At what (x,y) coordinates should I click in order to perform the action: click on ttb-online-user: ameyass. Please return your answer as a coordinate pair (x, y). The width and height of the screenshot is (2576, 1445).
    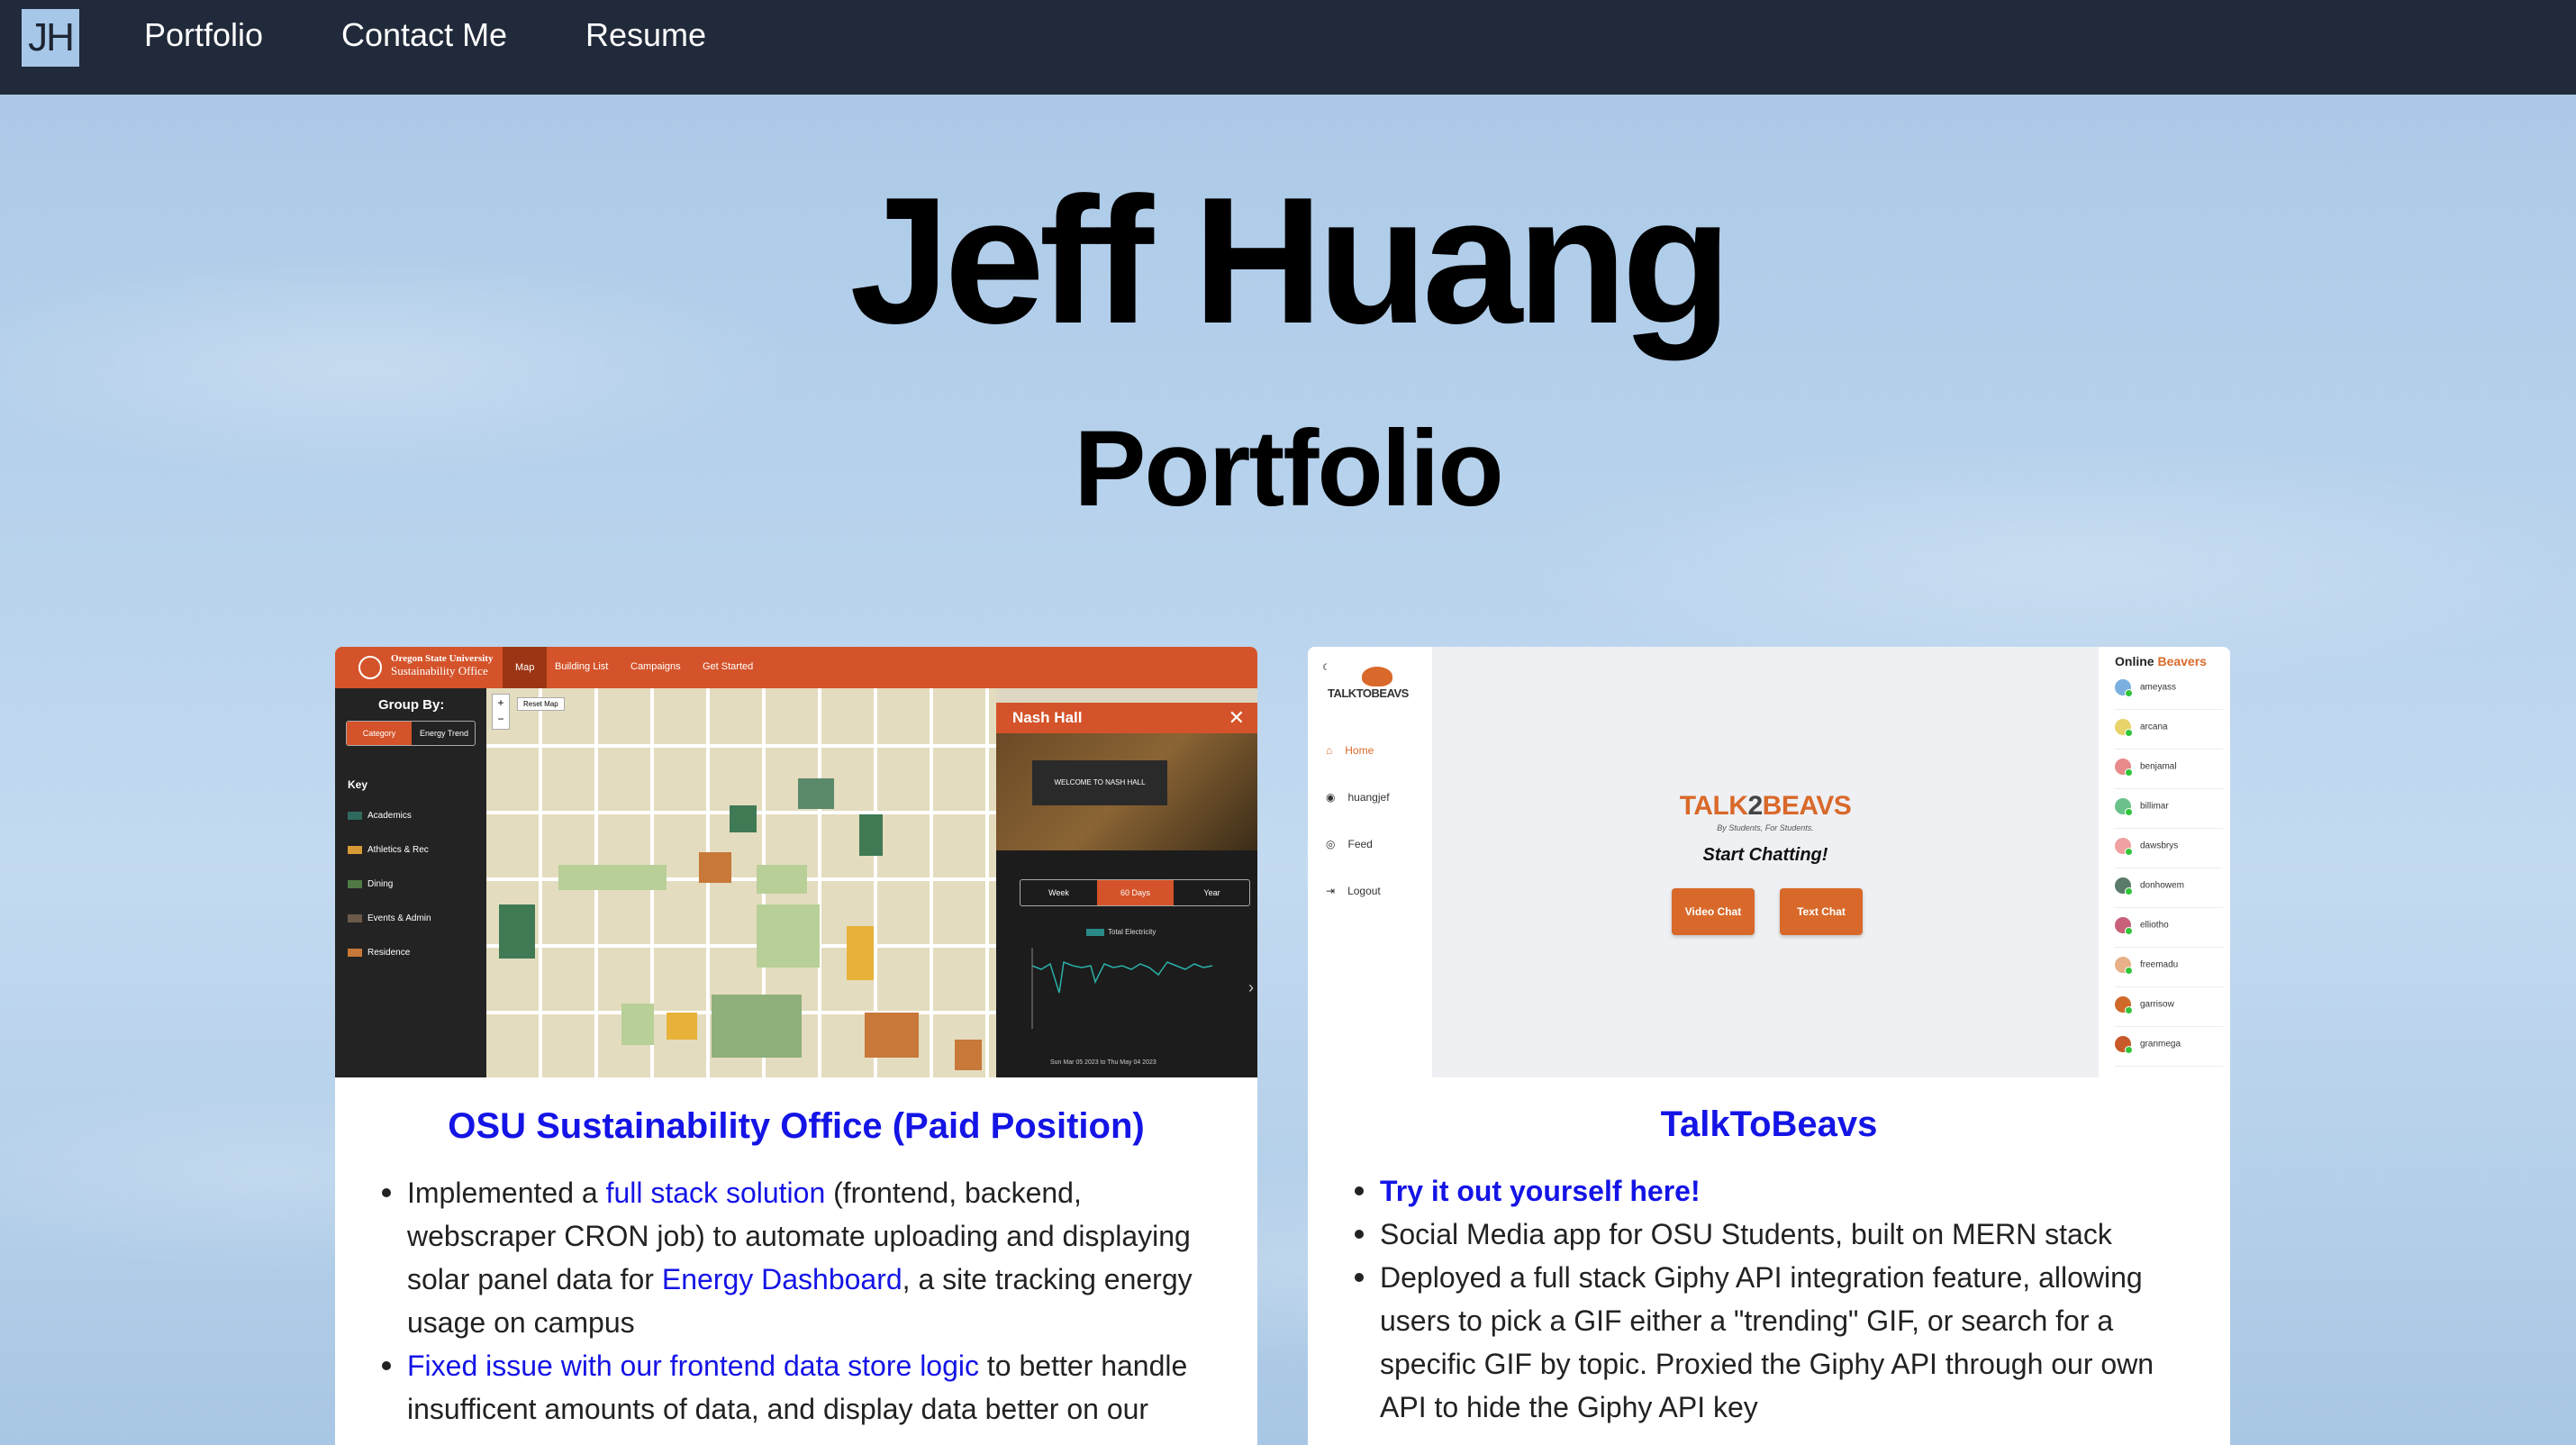
    Looking at the image, I should click on (2169, 694).